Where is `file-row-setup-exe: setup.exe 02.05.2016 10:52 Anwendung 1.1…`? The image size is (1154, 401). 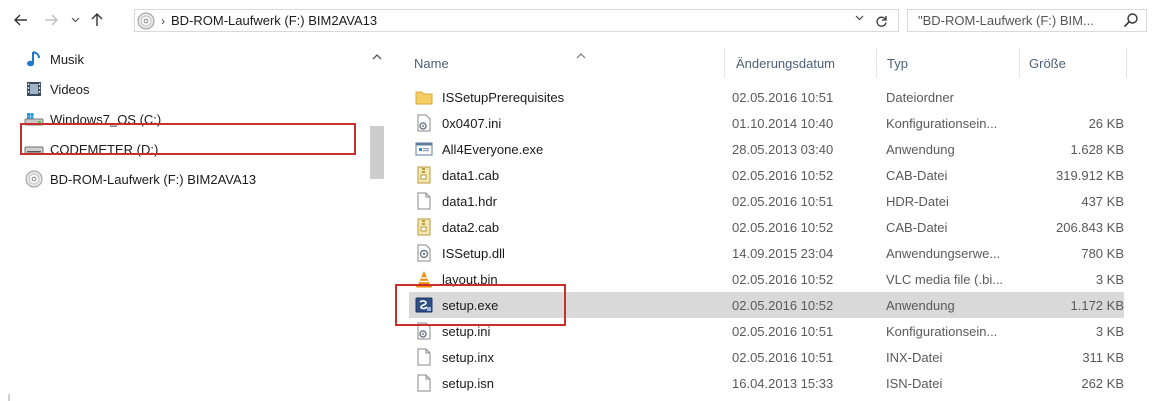 file-row-setup-exe: setup.exe 02.05.2016 10:52 Anwendung 1.1… is located at coordinates (766, 305).